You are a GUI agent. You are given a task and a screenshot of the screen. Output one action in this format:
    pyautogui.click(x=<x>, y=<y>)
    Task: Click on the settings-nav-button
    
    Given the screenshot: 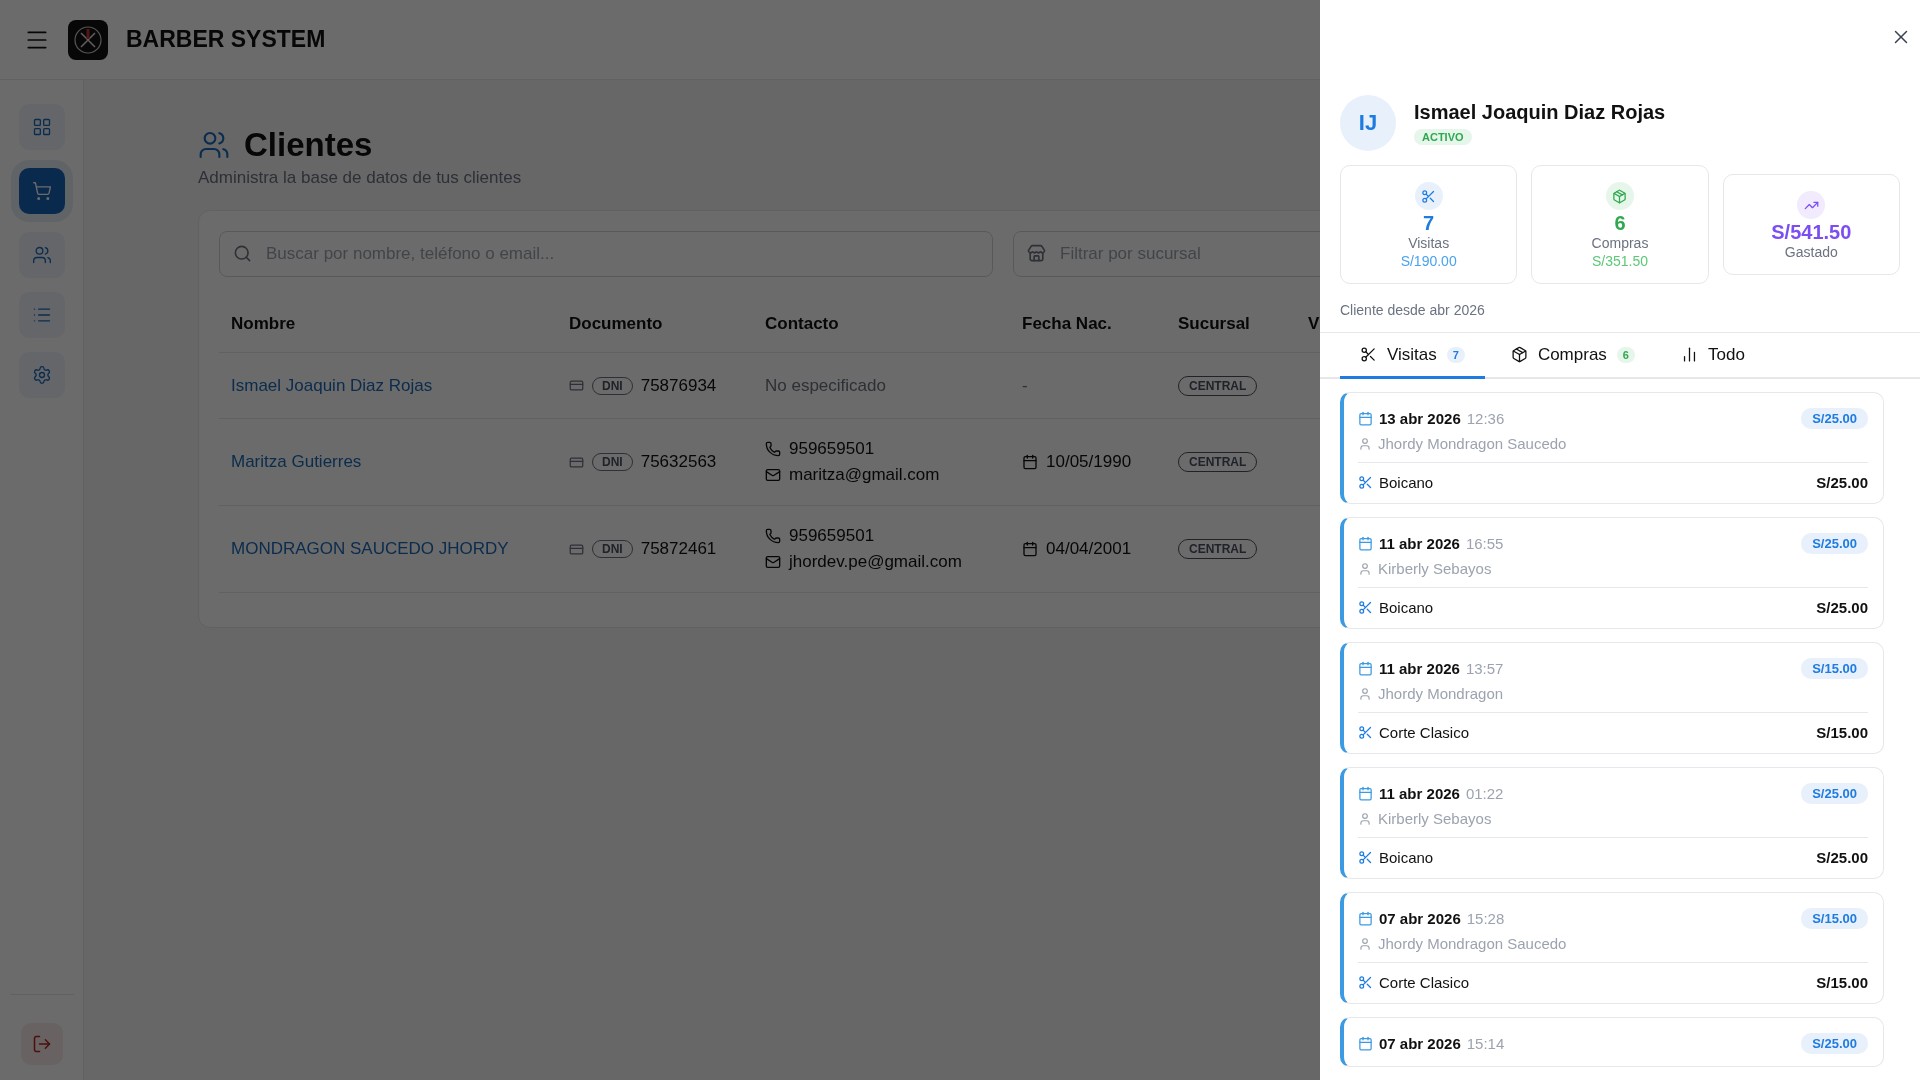 What is the action you would take?
    pyautogui.click(x=41, y=375)
    